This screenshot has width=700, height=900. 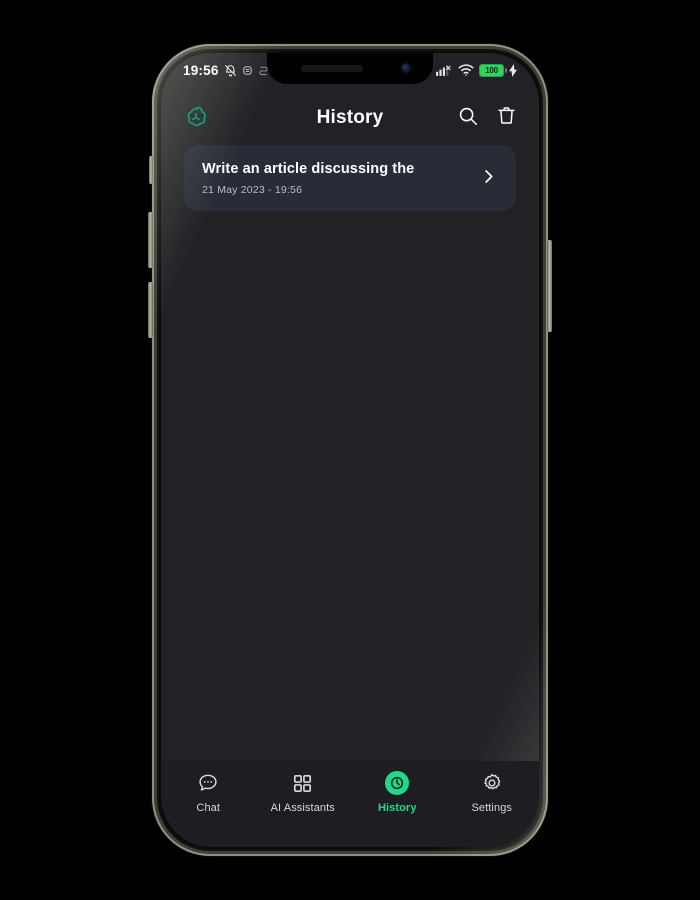 What do you see at coordinates (302, 783) in the screenshot?
I see `grid-squares-icon` at bounding box center [302, 783].